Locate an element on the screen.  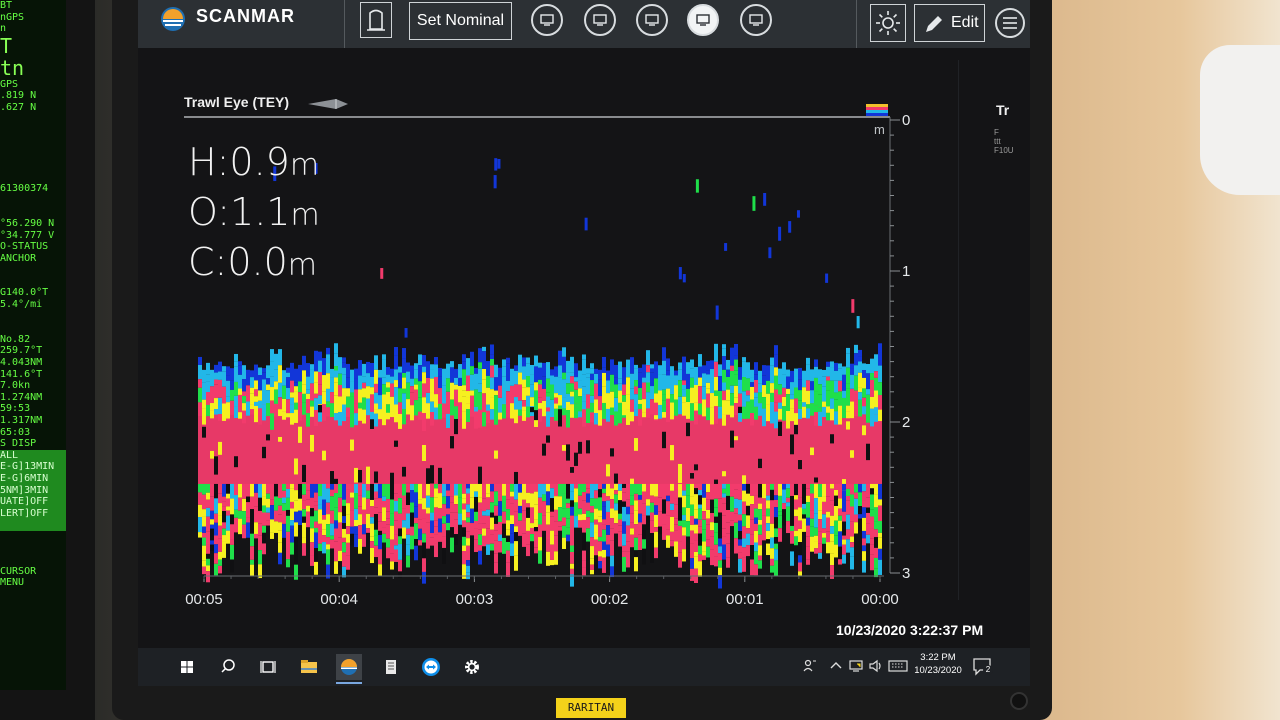
network-icon is located at coordinates (856, 666).